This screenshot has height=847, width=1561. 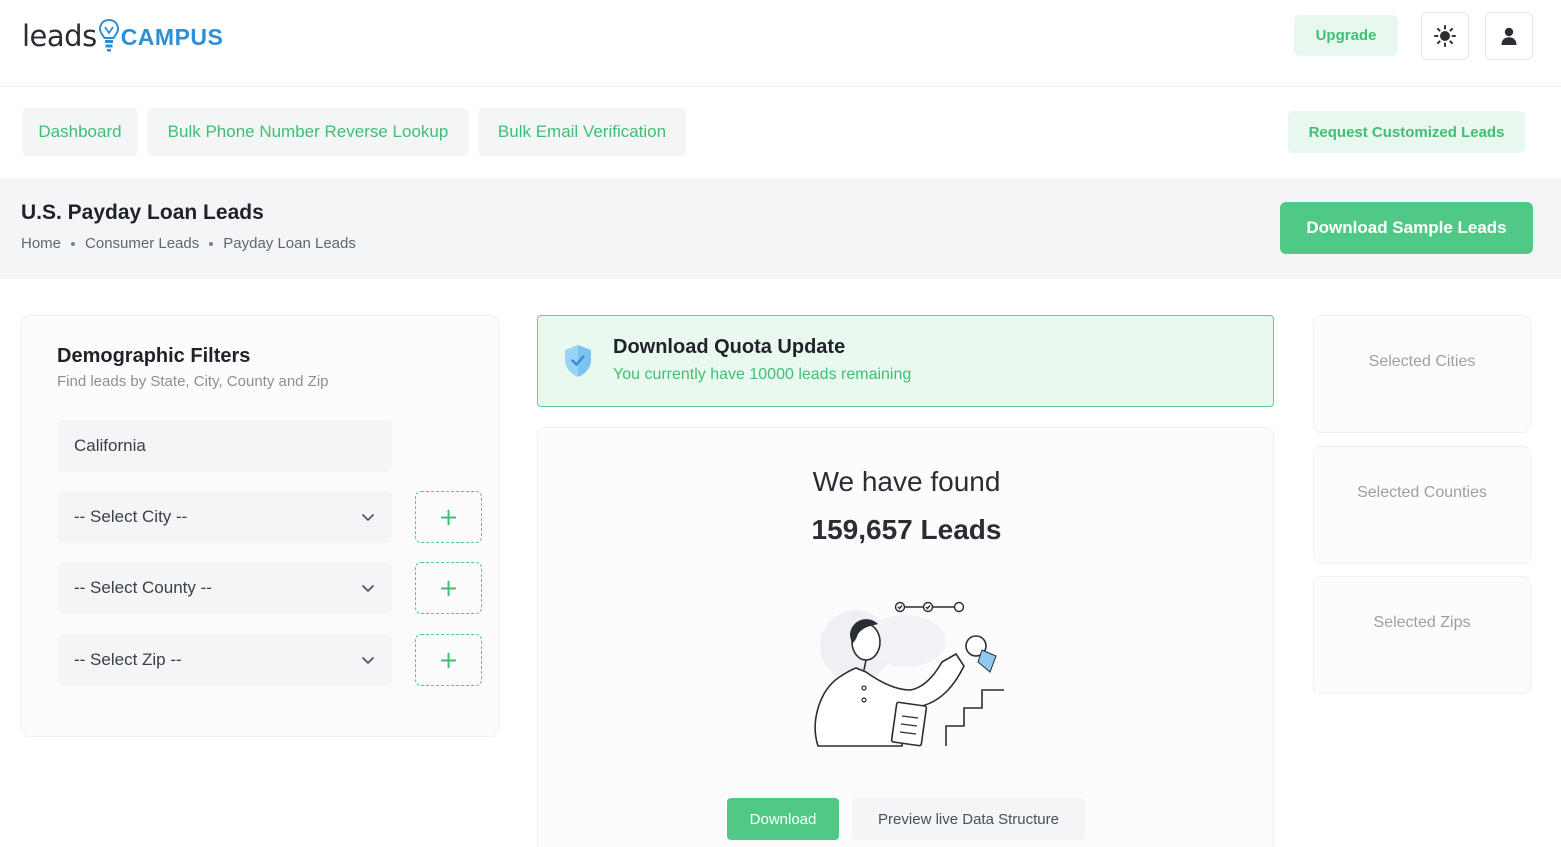 I want to click on city-select: -- Select City --, so click(x=224, y=517).